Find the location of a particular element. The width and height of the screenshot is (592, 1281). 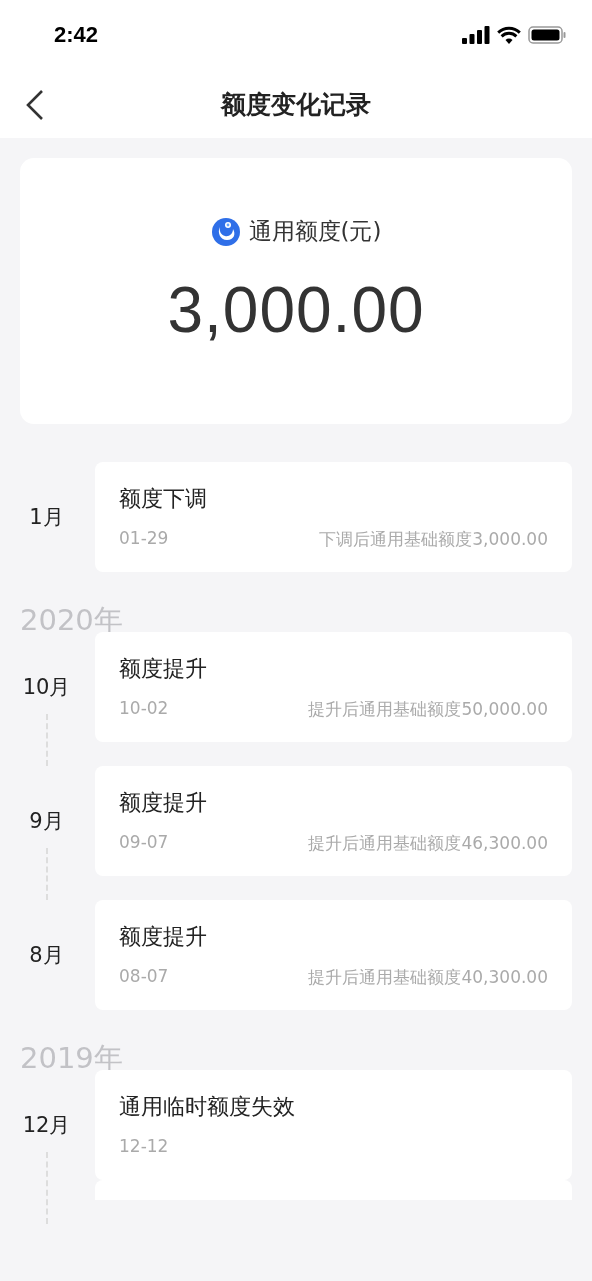

record-title: 通用临时额度失效 is located at coordinates (207, 1107).